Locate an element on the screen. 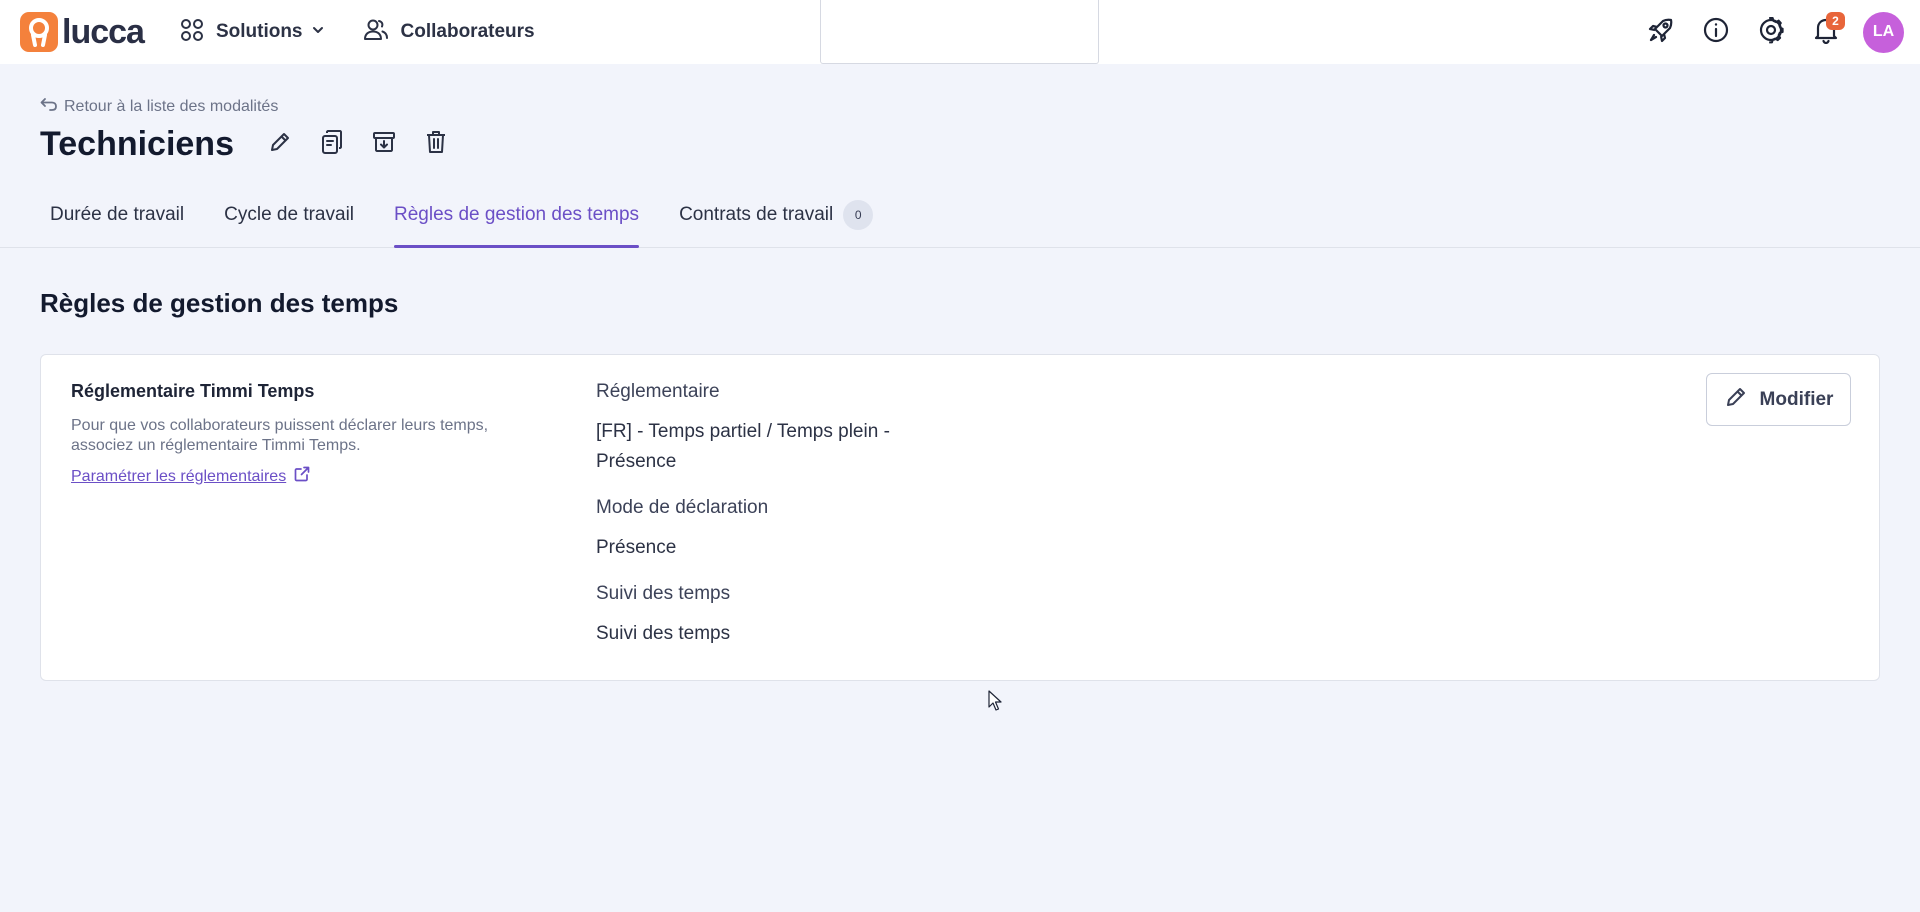 The height and width of the screenshot is (912, 1920). gear-icon is located at coordinates (1771, 32).